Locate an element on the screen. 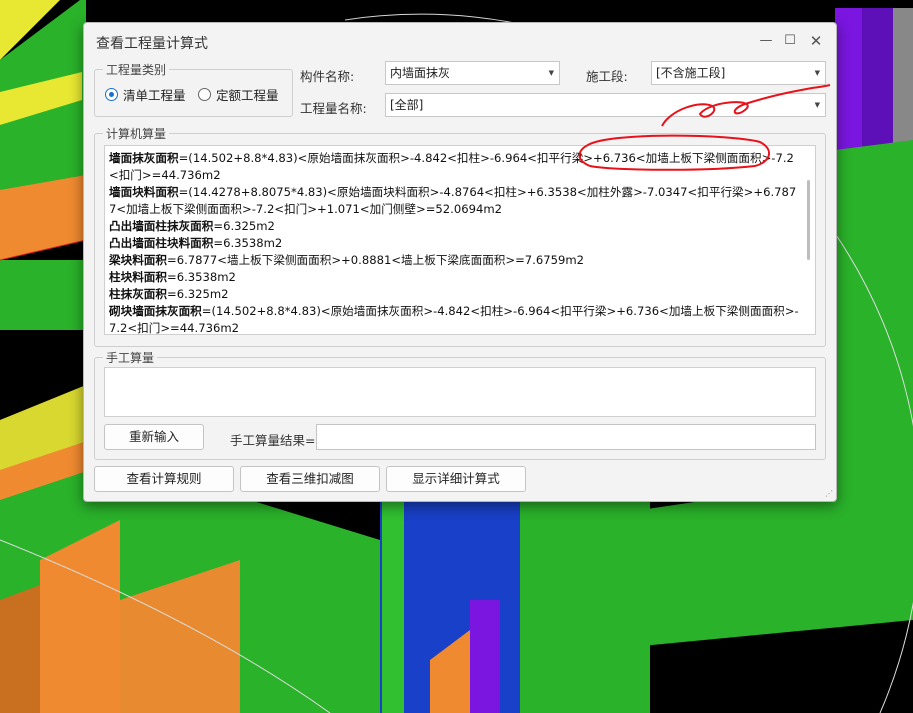 The image size is (913, 713). calc-line-name: 墙面抹灰面积 is located at coordinates (144, 158).